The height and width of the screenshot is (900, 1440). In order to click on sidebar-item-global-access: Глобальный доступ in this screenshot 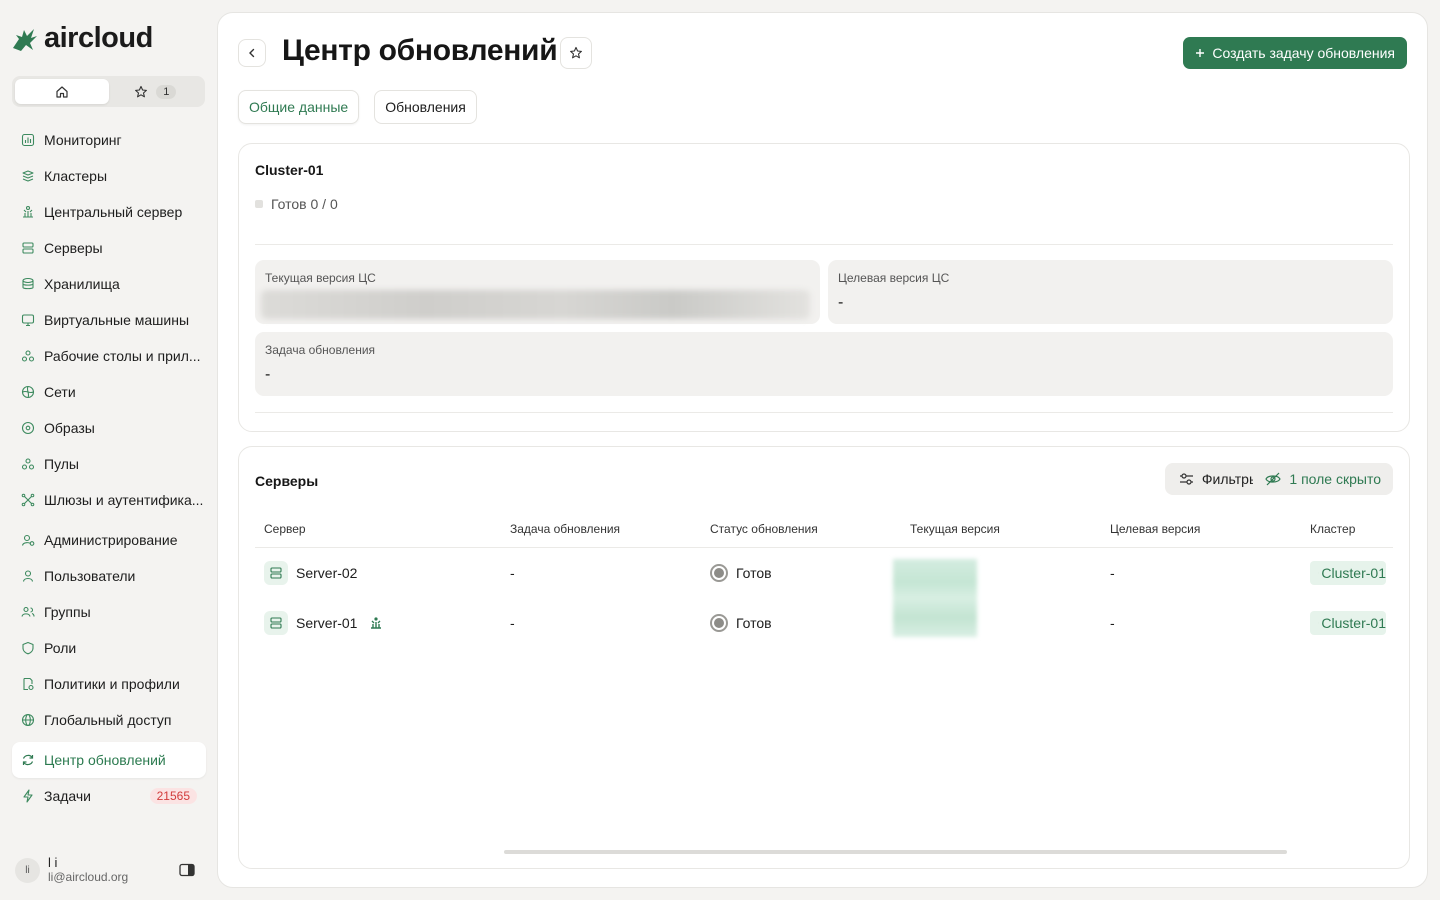, I will do `click(109, 720)`.